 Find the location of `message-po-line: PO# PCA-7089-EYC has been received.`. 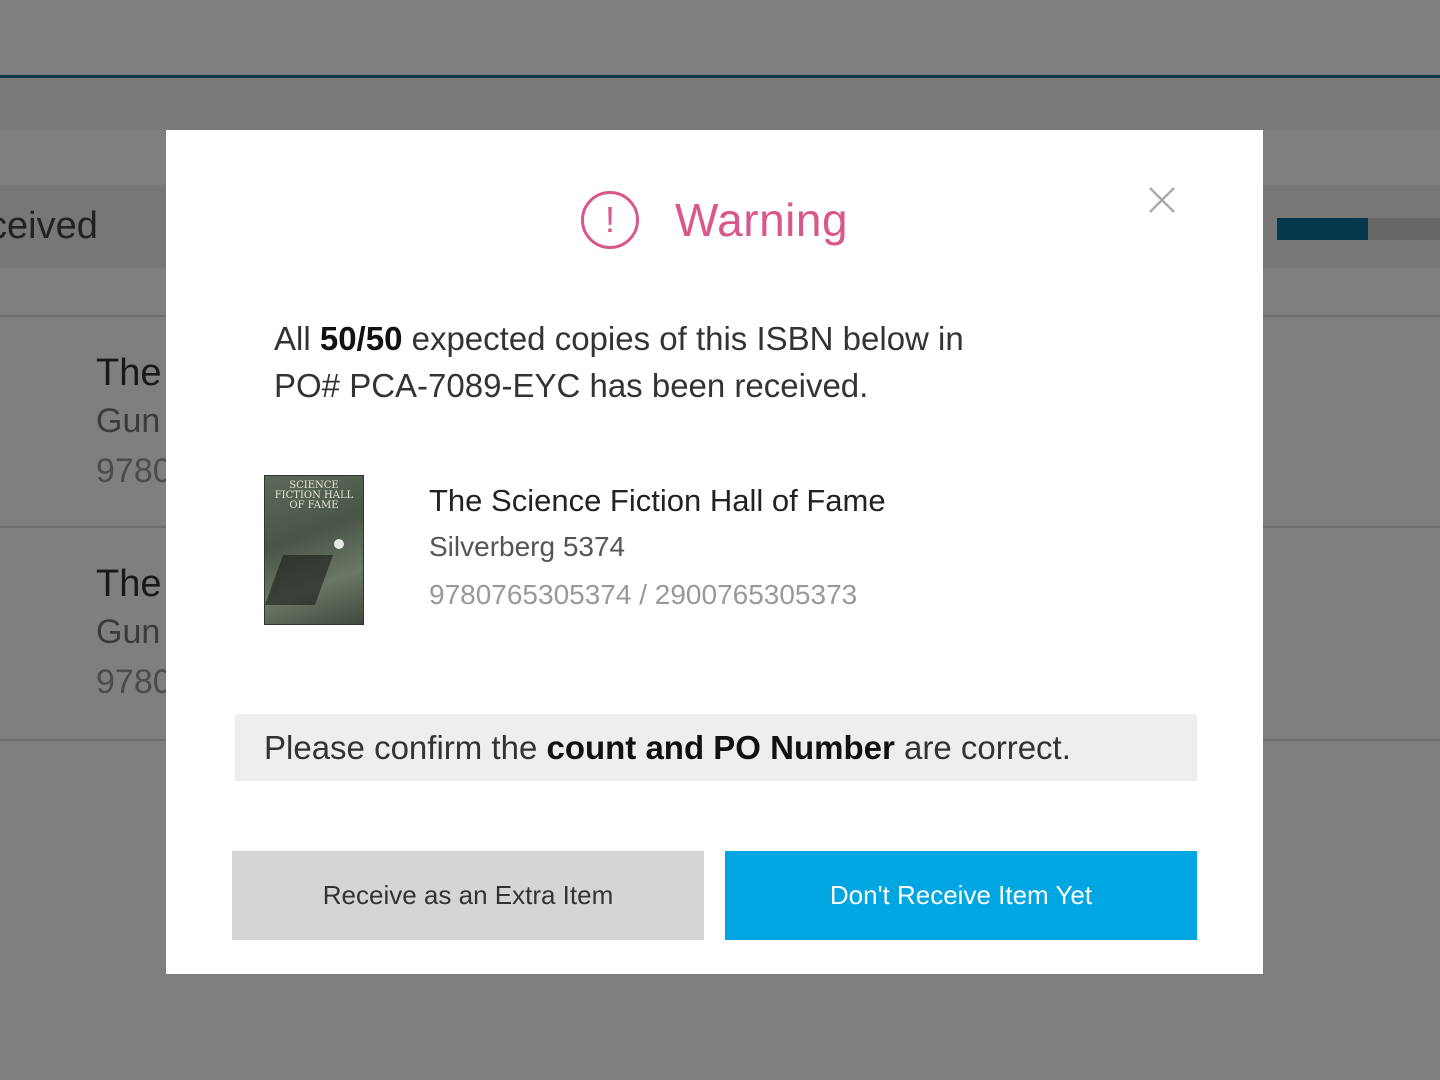

message-po-line: PO# PCA-7089-EYC has been received. is located at coordinates (571, 385).